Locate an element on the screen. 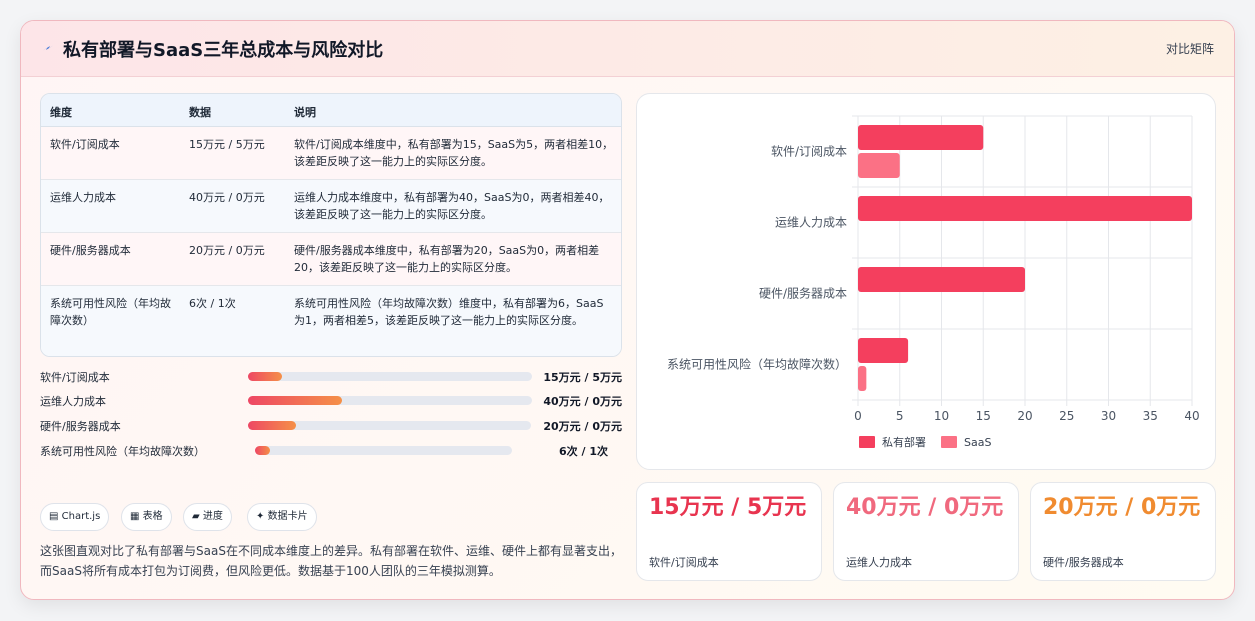 This screenshot has height=621, width=1255. stat-value: 20万元 / 0万元 is located at coordinates (1122, 507).